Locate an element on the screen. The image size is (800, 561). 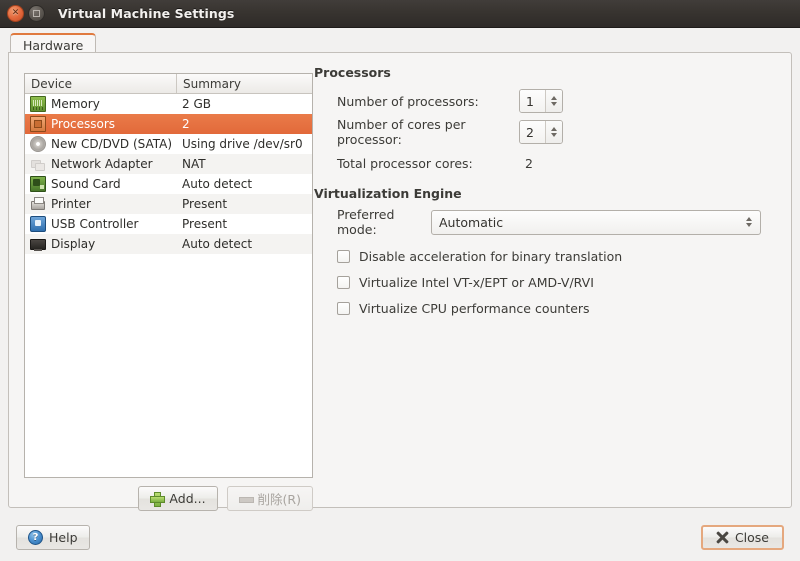
device-list-header: Device Summary is located at coordinates (168, 84).